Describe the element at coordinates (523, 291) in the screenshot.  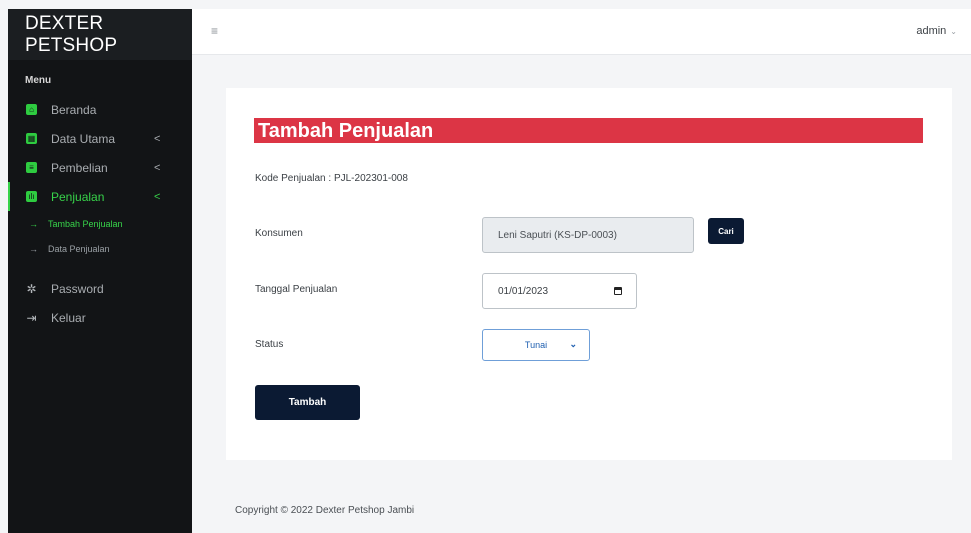
I see `tanggal-value: 01/01/2023` at that location.